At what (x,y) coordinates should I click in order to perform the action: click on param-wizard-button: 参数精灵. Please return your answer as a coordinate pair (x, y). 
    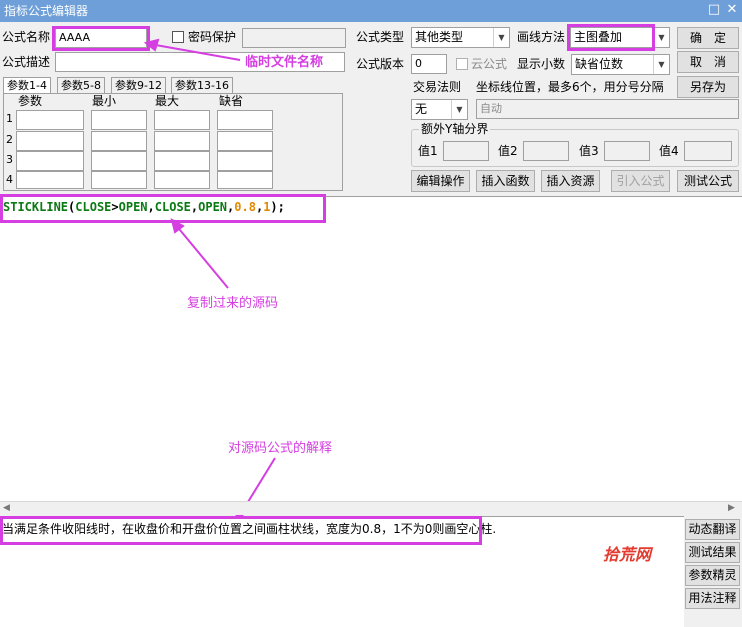
    Looking at the image, I should click on (712, 575).